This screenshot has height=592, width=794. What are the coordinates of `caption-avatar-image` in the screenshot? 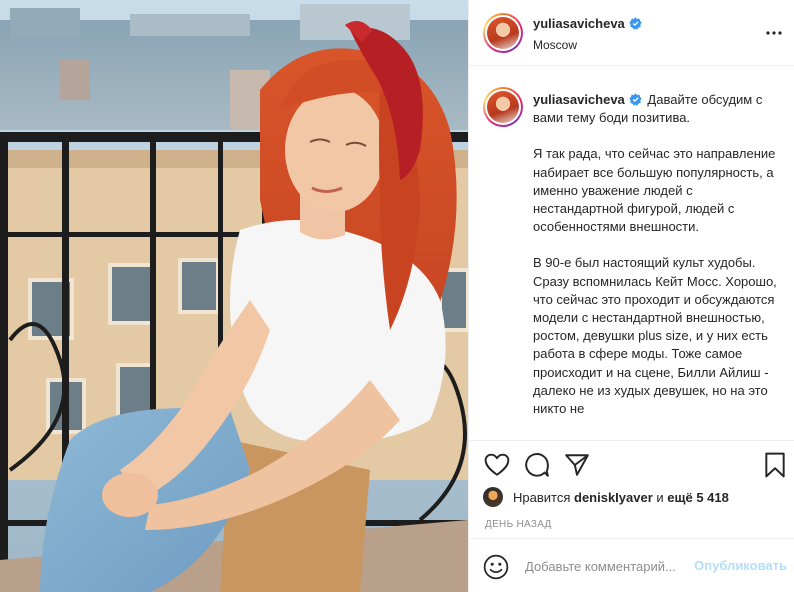 It's located at (503, 107).